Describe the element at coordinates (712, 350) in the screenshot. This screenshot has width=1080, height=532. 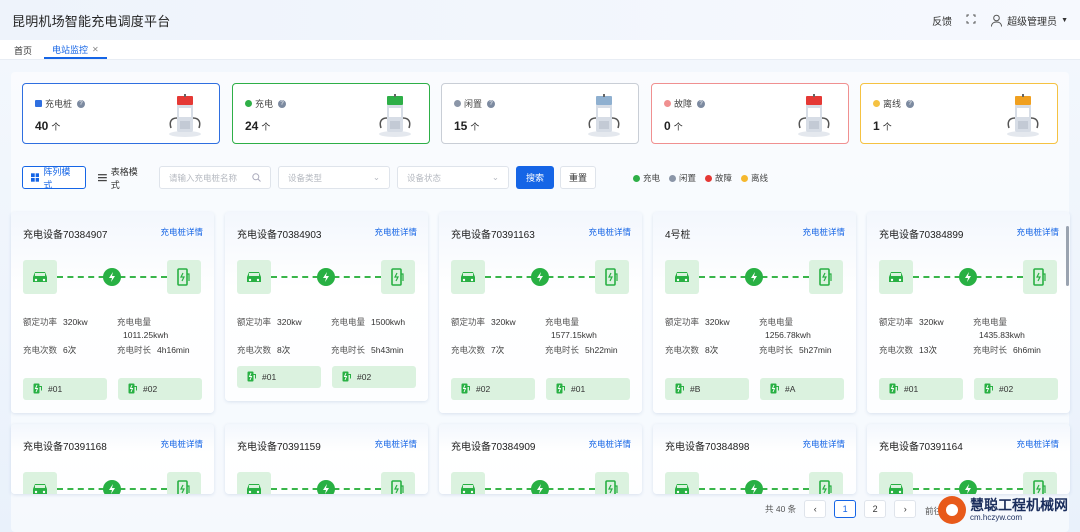
I see `metric-value: 8次` at that location.